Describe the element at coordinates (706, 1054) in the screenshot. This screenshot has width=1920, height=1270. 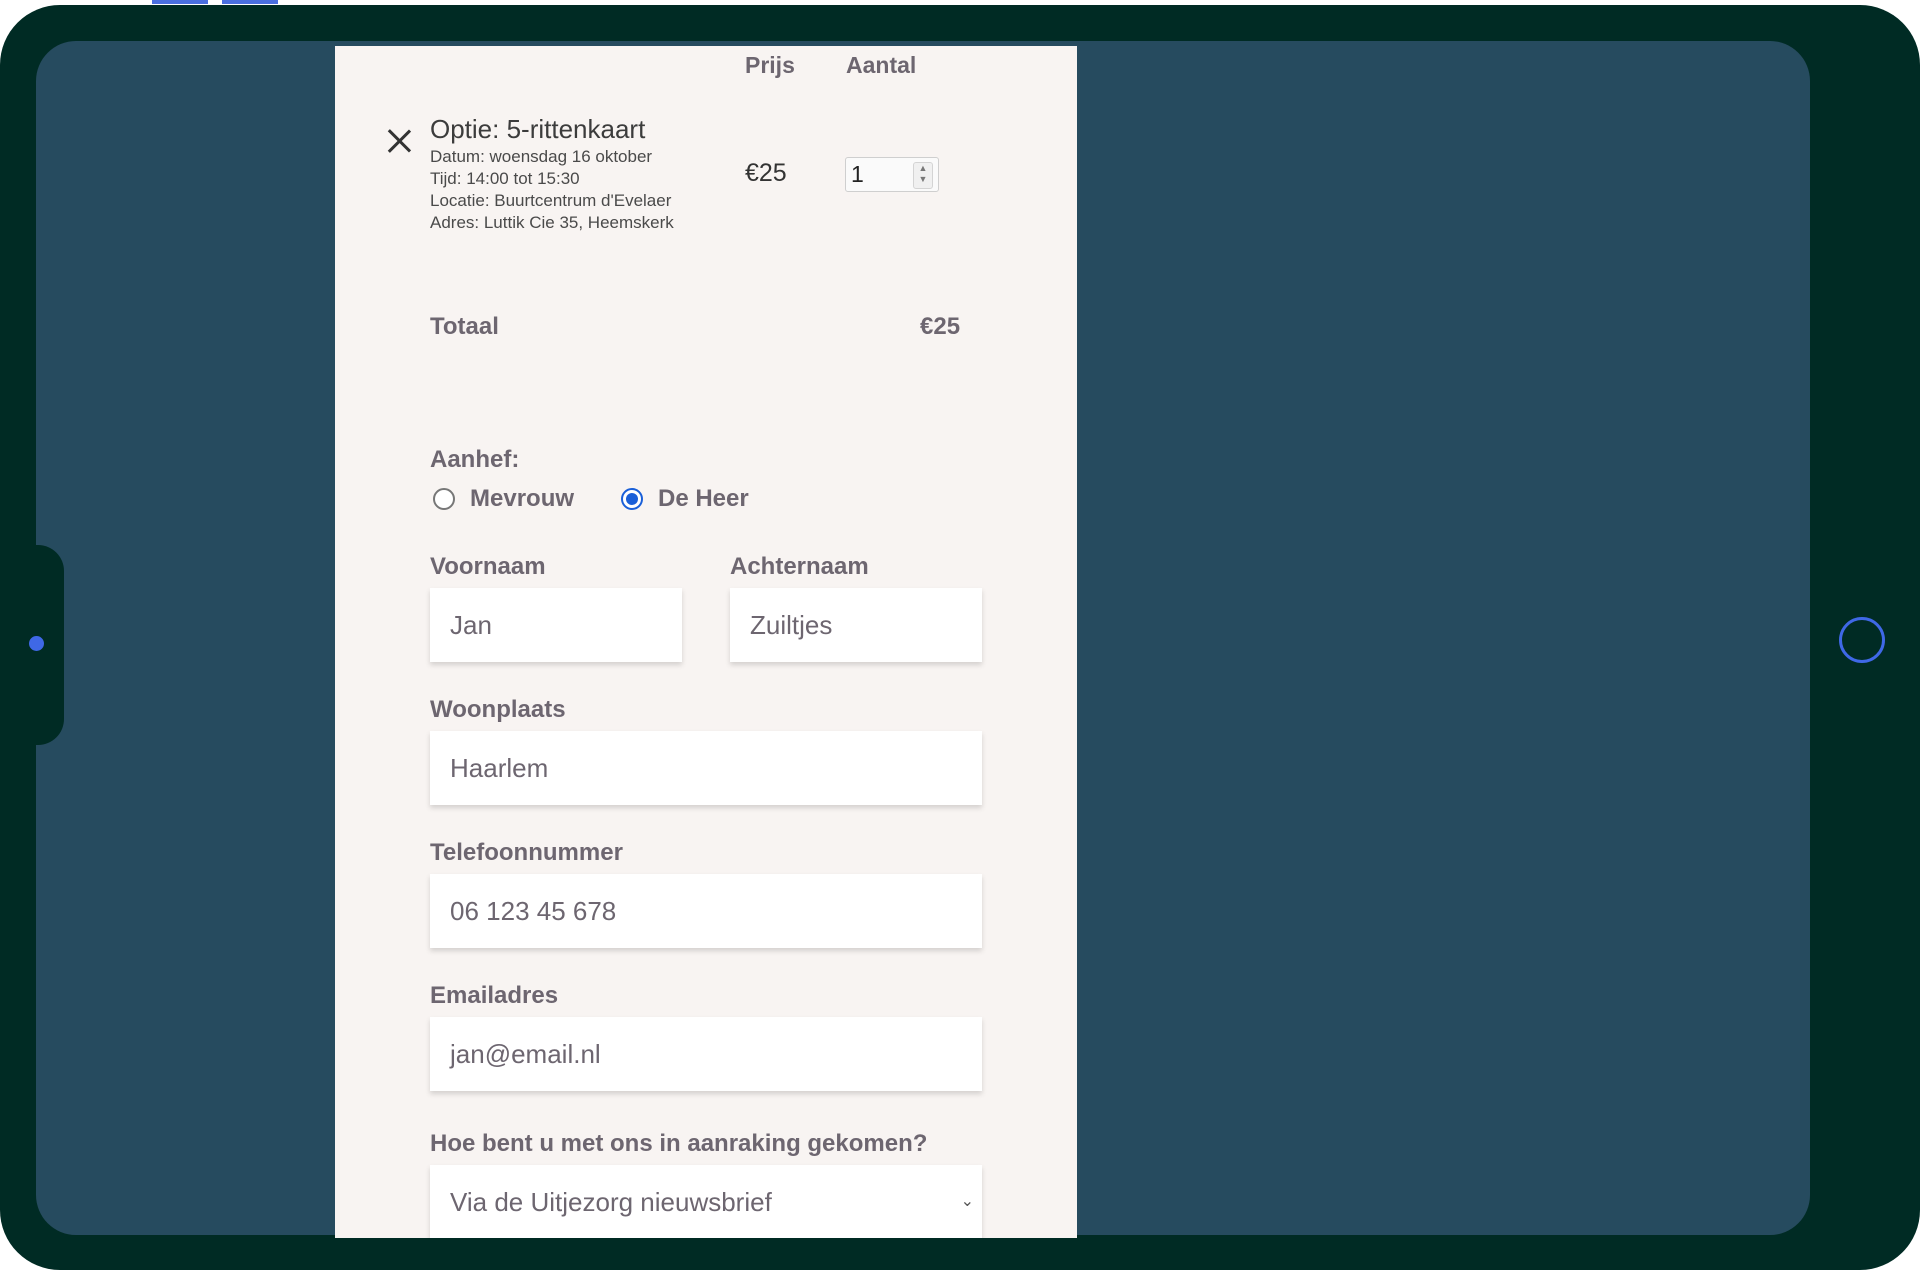
I see `email-field: jan@email.nl` at that location.